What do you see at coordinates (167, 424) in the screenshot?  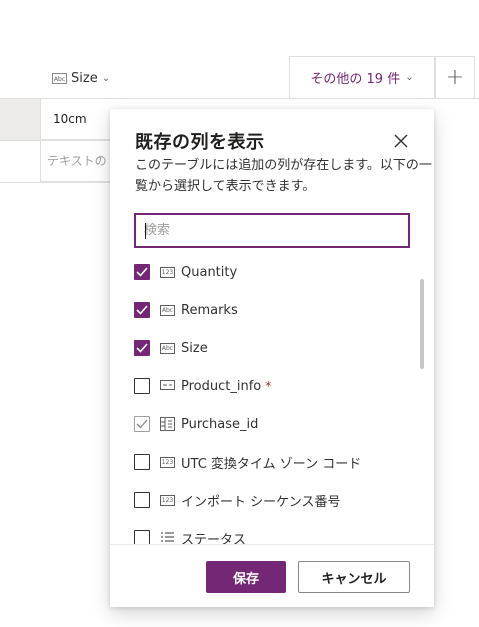 I see `autonumber-type-icon` at bounding box center [167, 424].